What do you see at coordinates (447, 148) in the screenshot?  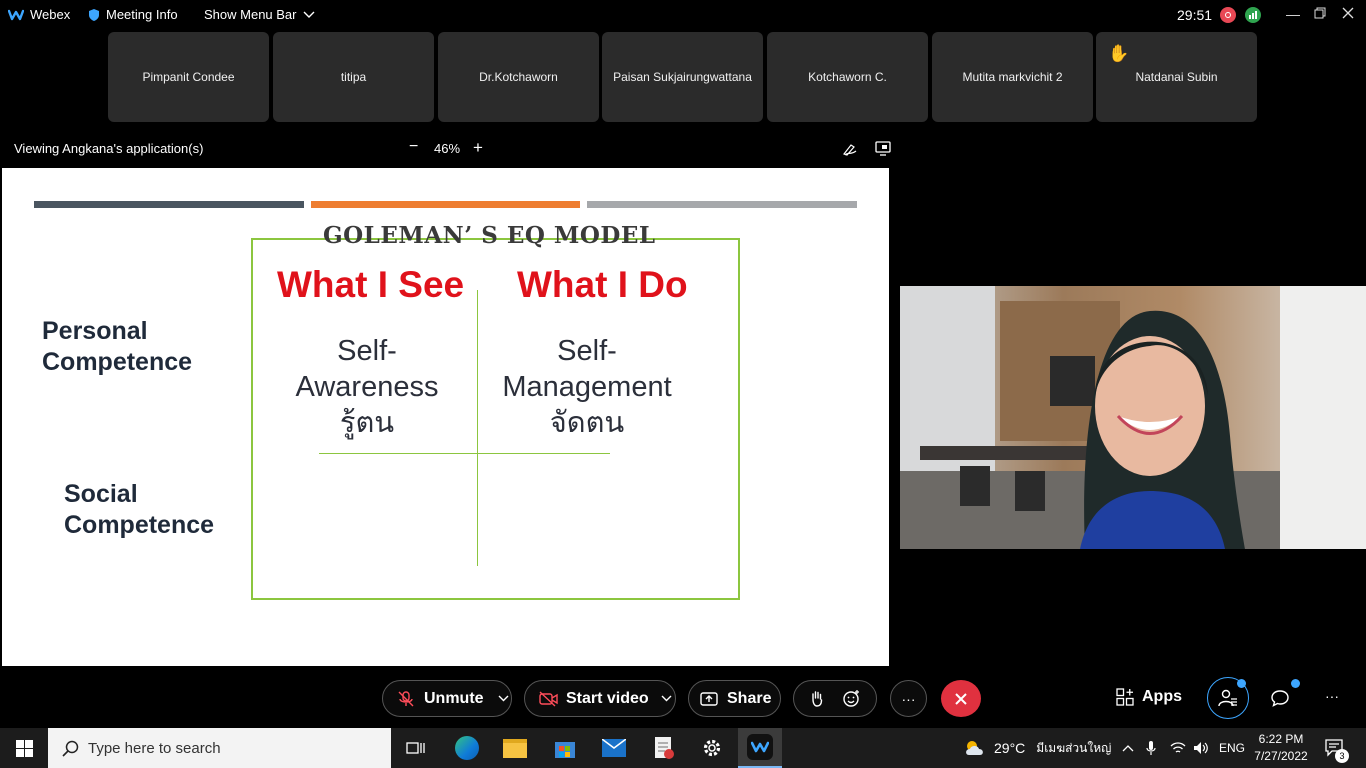 I see `zoom-level: 46%` at bounding box center [447, 148].